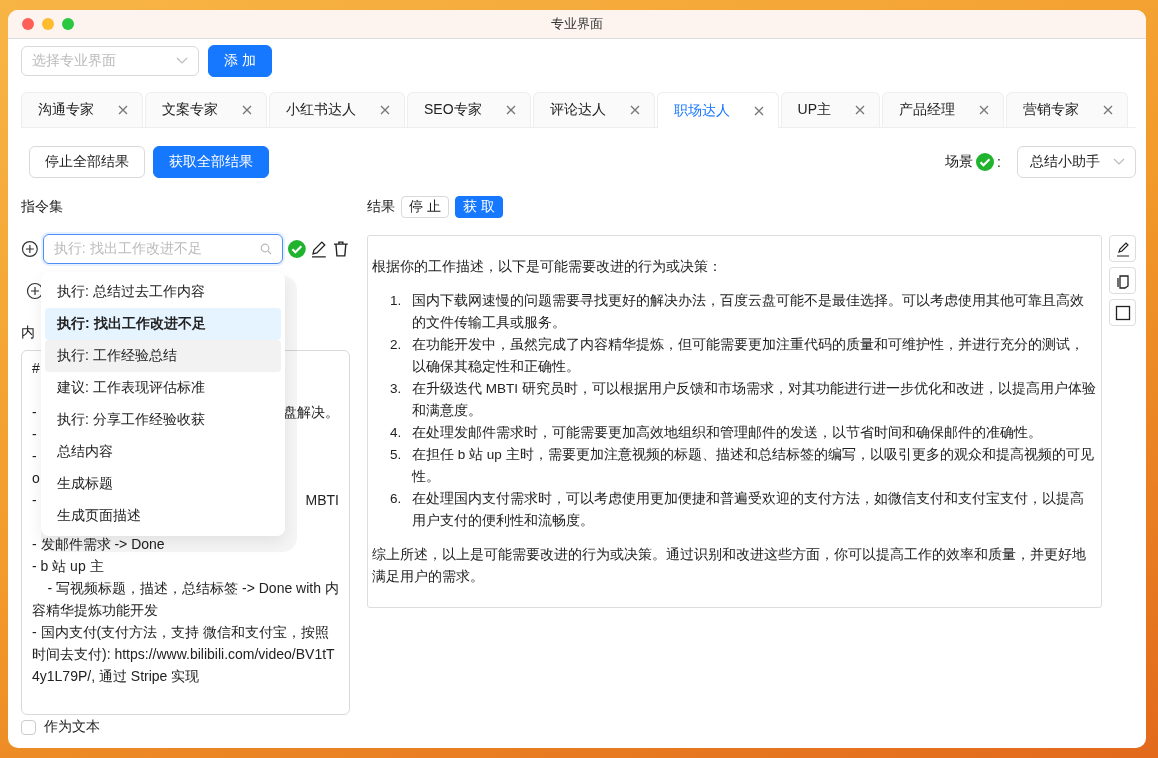  I want to click on edit-button, so click(1122, 248).